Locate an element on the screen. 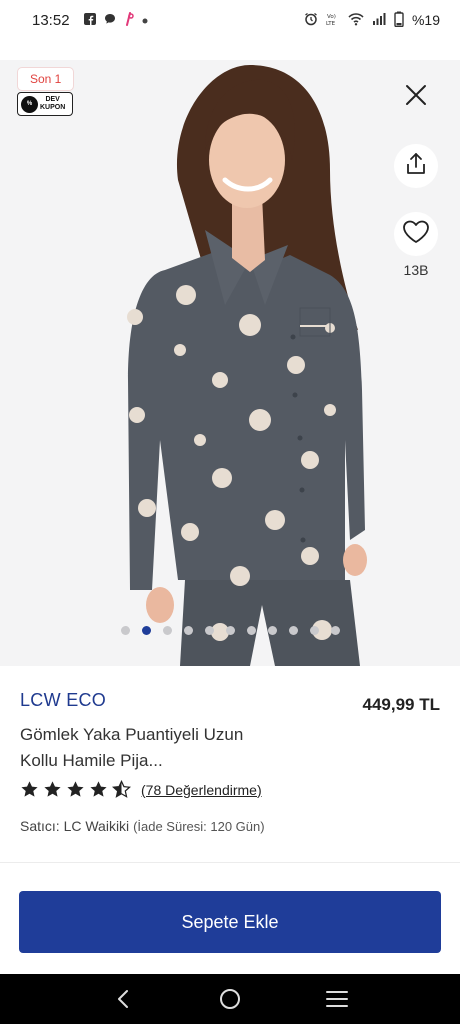  more-notifications-icon is located at coordinates (145, 20).